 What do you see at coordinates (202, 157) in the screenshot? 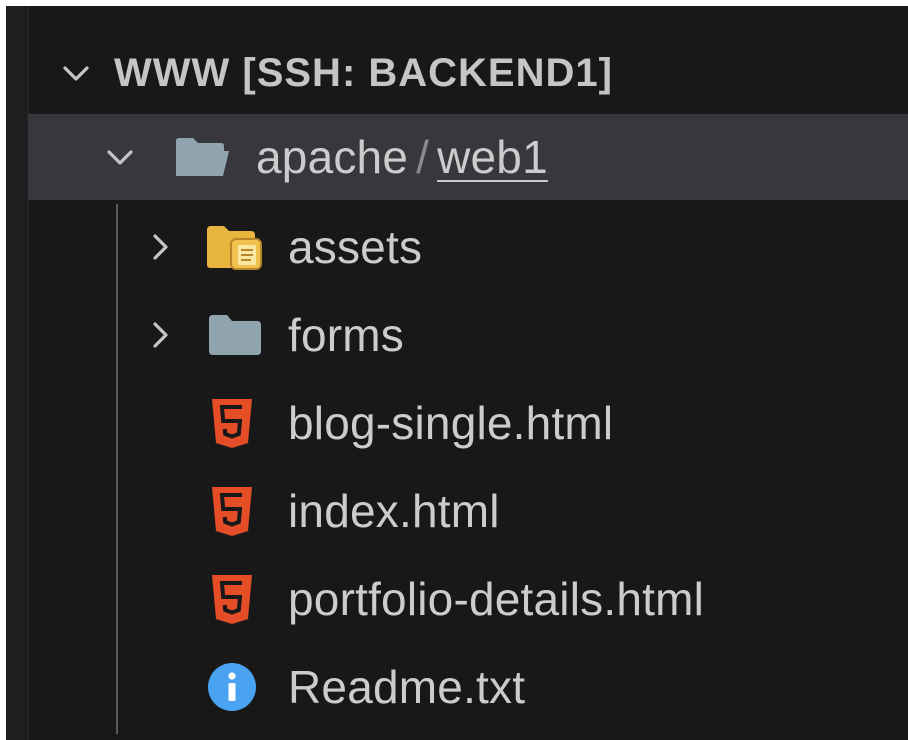
I see `folder-open-icon` at bounding box center [202, 157].